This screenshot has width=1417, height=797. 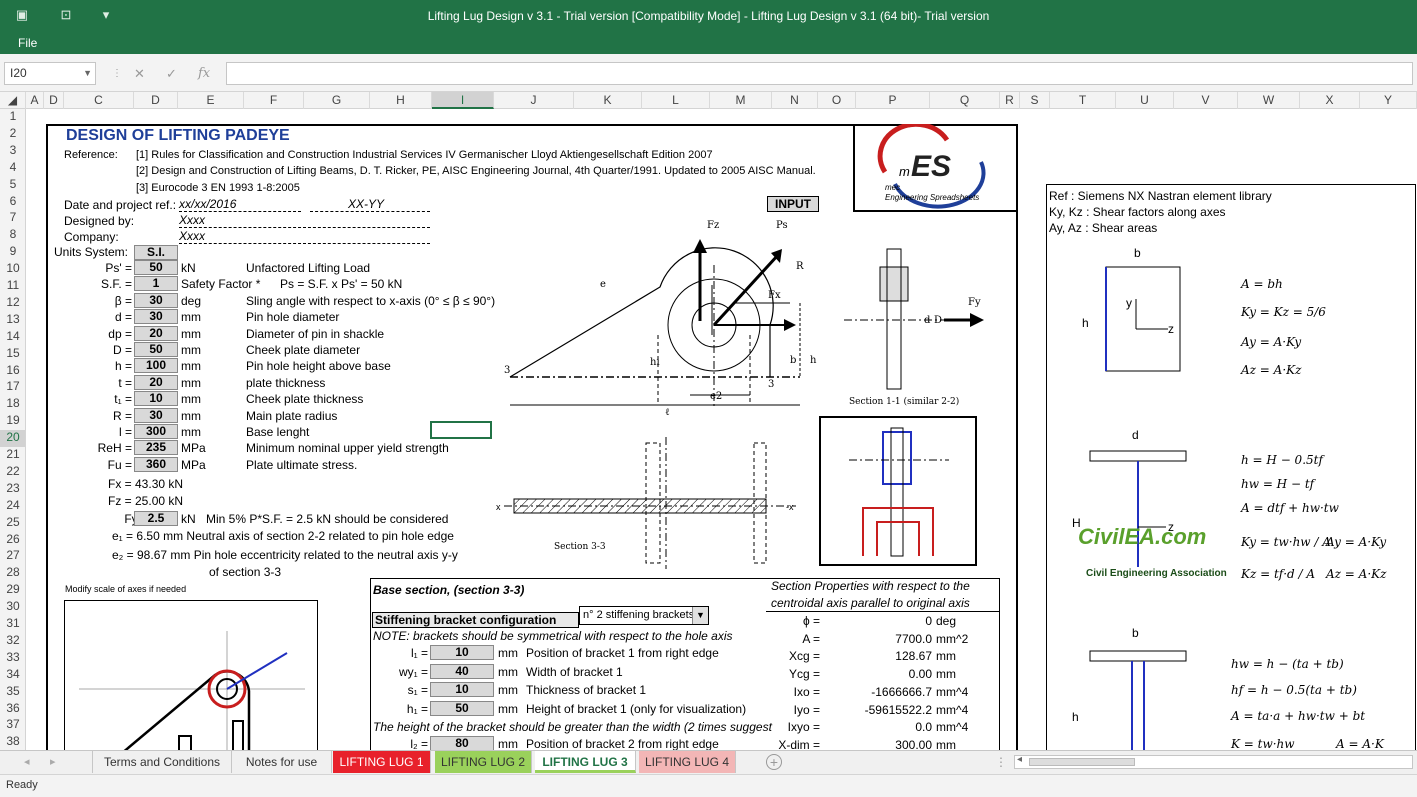 What do you see at coordinates (12, 523) in the screenshot?
I see `row-header: 25` at bounding box center [12, 523].